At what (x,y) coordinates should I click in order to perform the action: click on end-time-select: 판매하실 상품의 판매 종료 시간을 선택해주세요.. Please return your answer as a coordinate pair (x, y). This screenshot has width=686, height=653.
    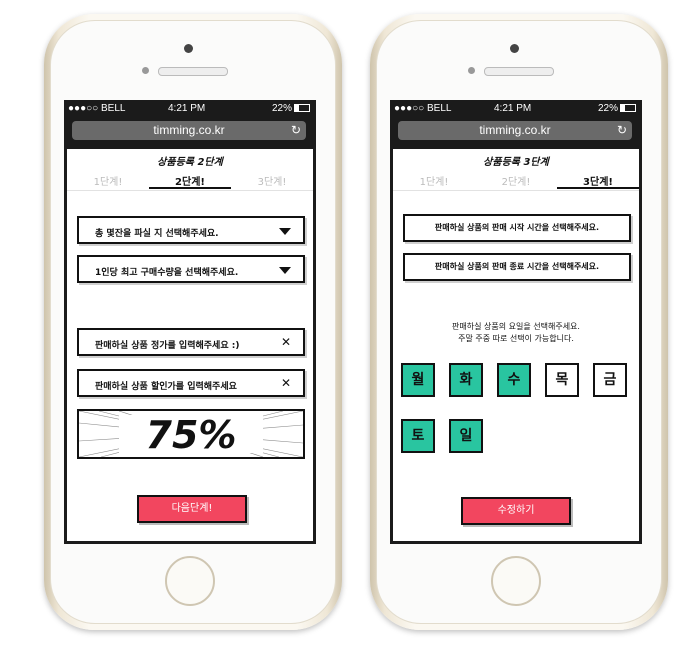
    Looking at the image, I should click on (517, 267).